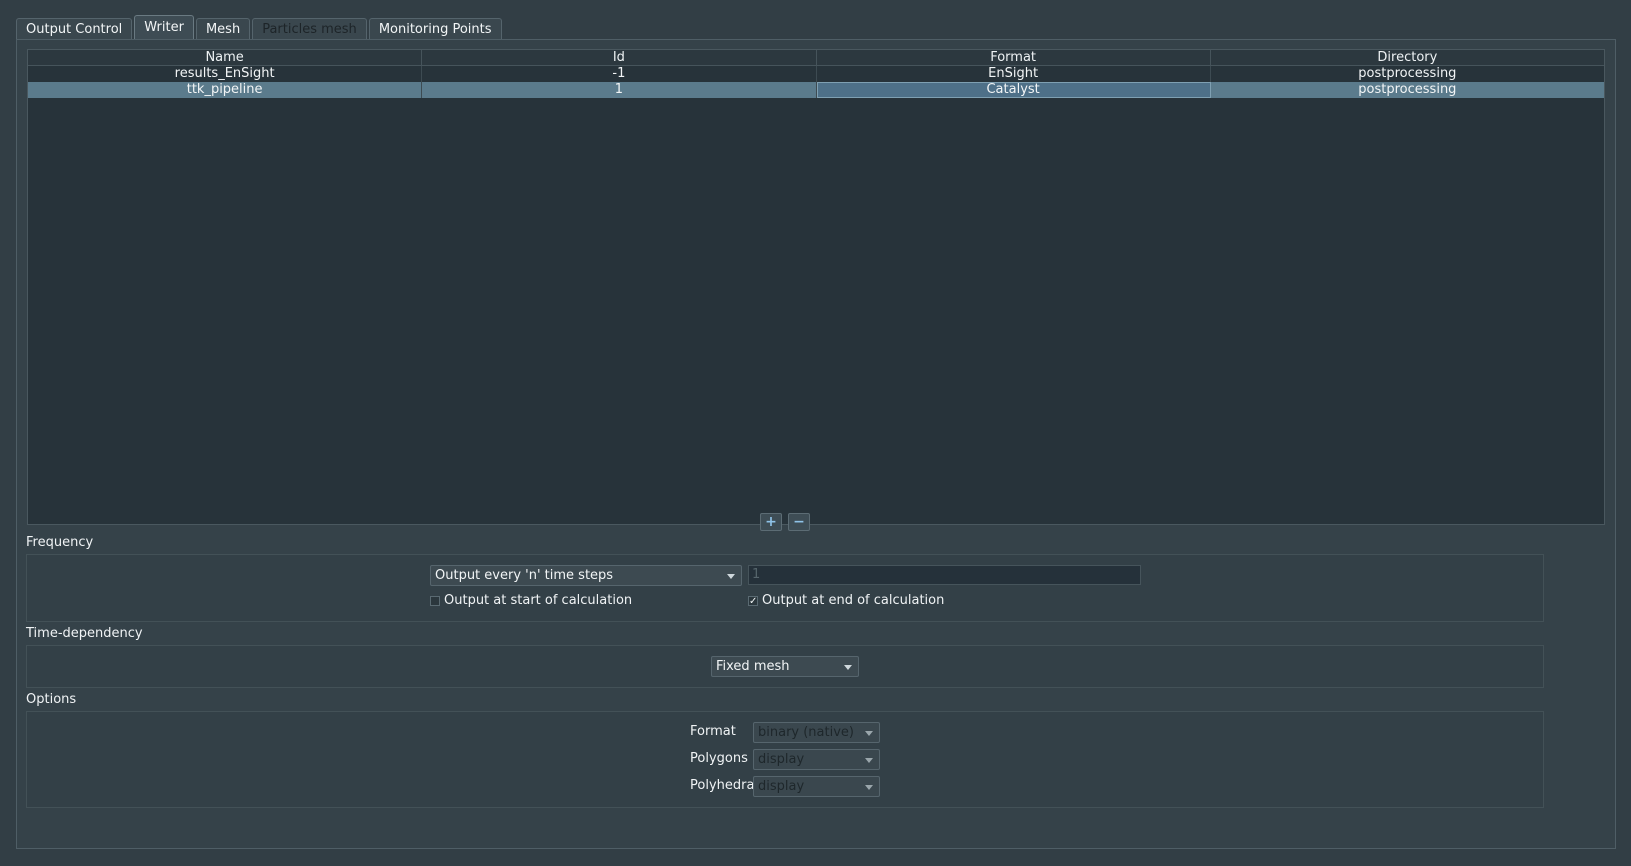 This screenshot has height=866, width=1631. Describe the element at coordinates (225, 74) in the screenshot. I see `cell-name: results_EnSight` at that location.